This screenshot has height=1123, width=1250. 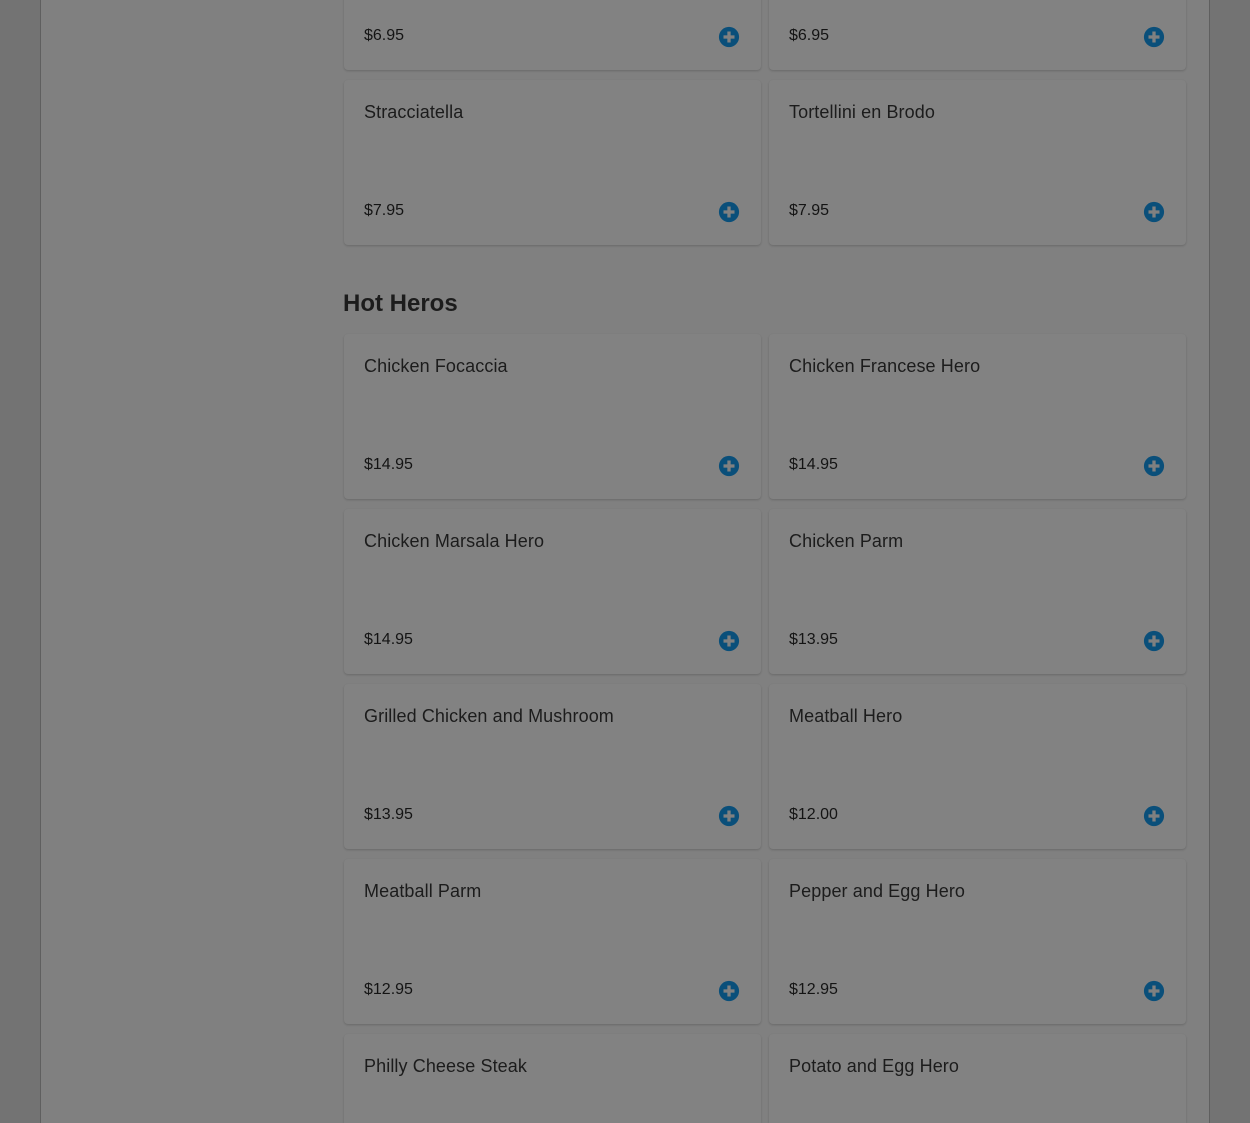 What do you see at coordinates (846, 716) in the screenshot?
I see `item-name: Meatball Hero` at bounding box center [846, 716].